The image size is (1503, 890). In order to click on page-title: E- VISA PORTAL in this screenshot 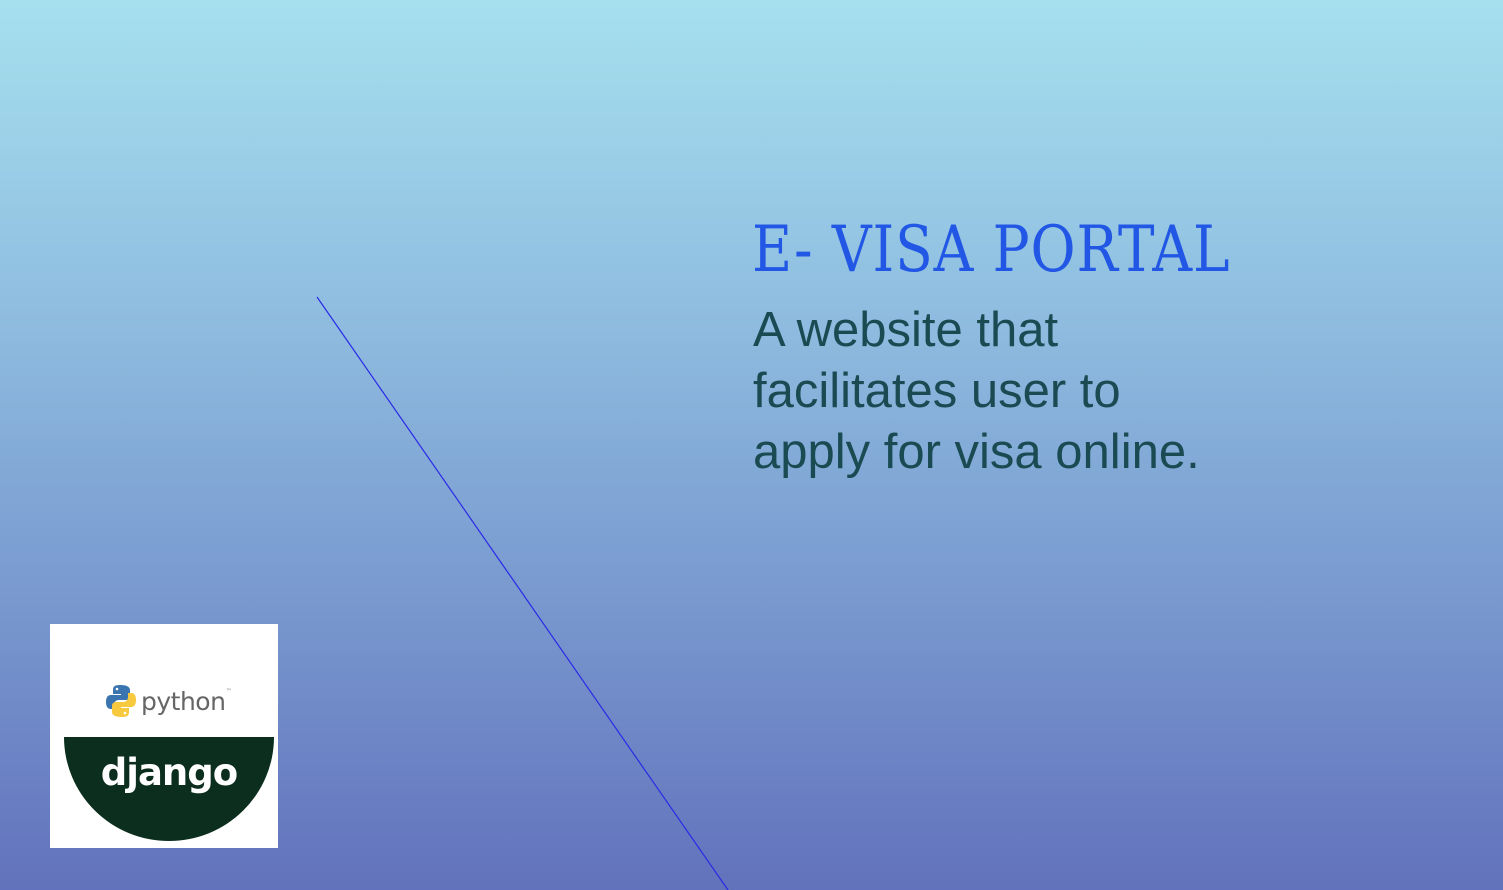, I will do `click(991, 250)`.